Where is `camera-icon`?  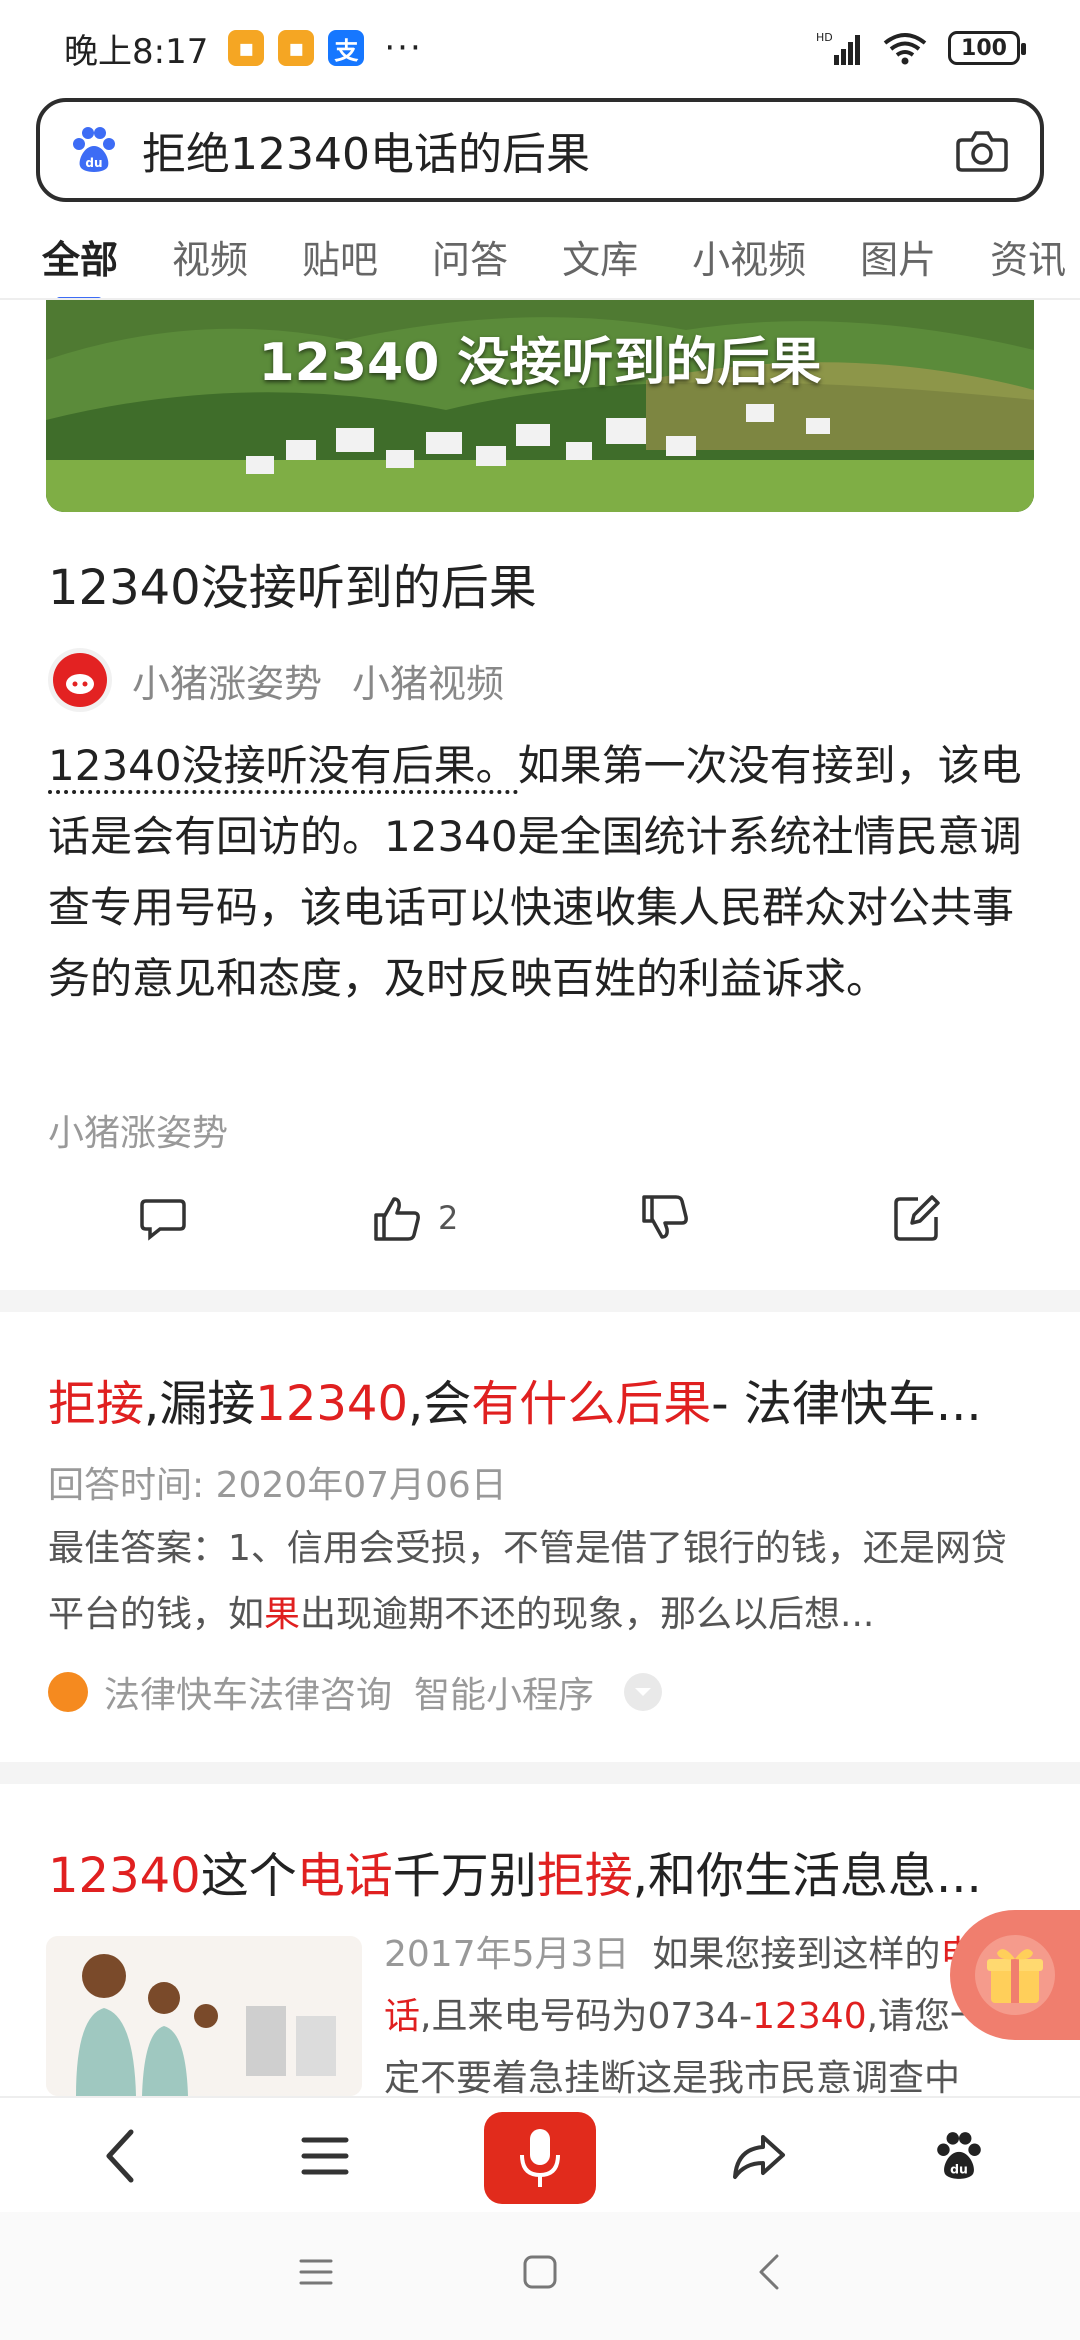 camera-icon is located at coordinates (982, 150).